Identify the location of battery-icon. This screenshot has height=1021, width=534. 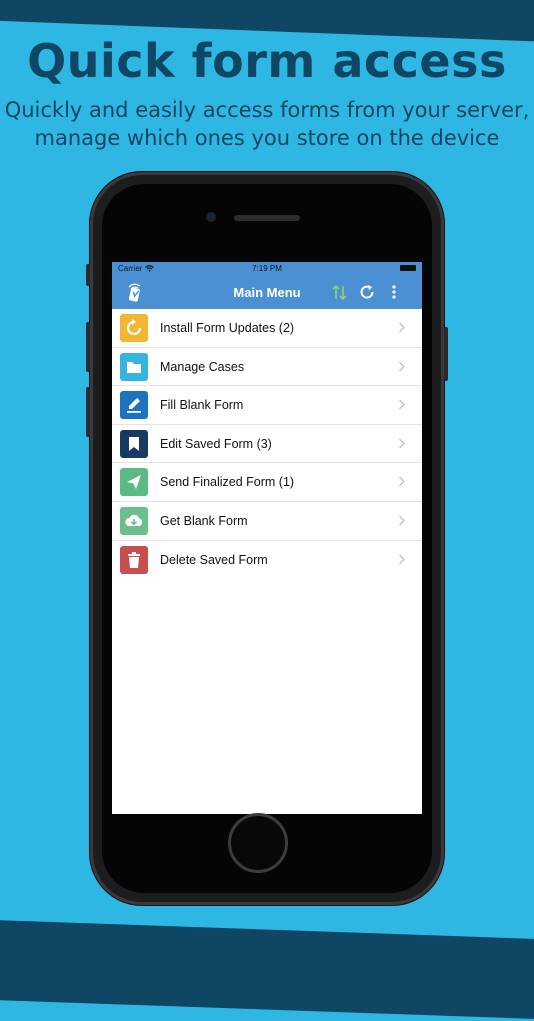
(408, 268).